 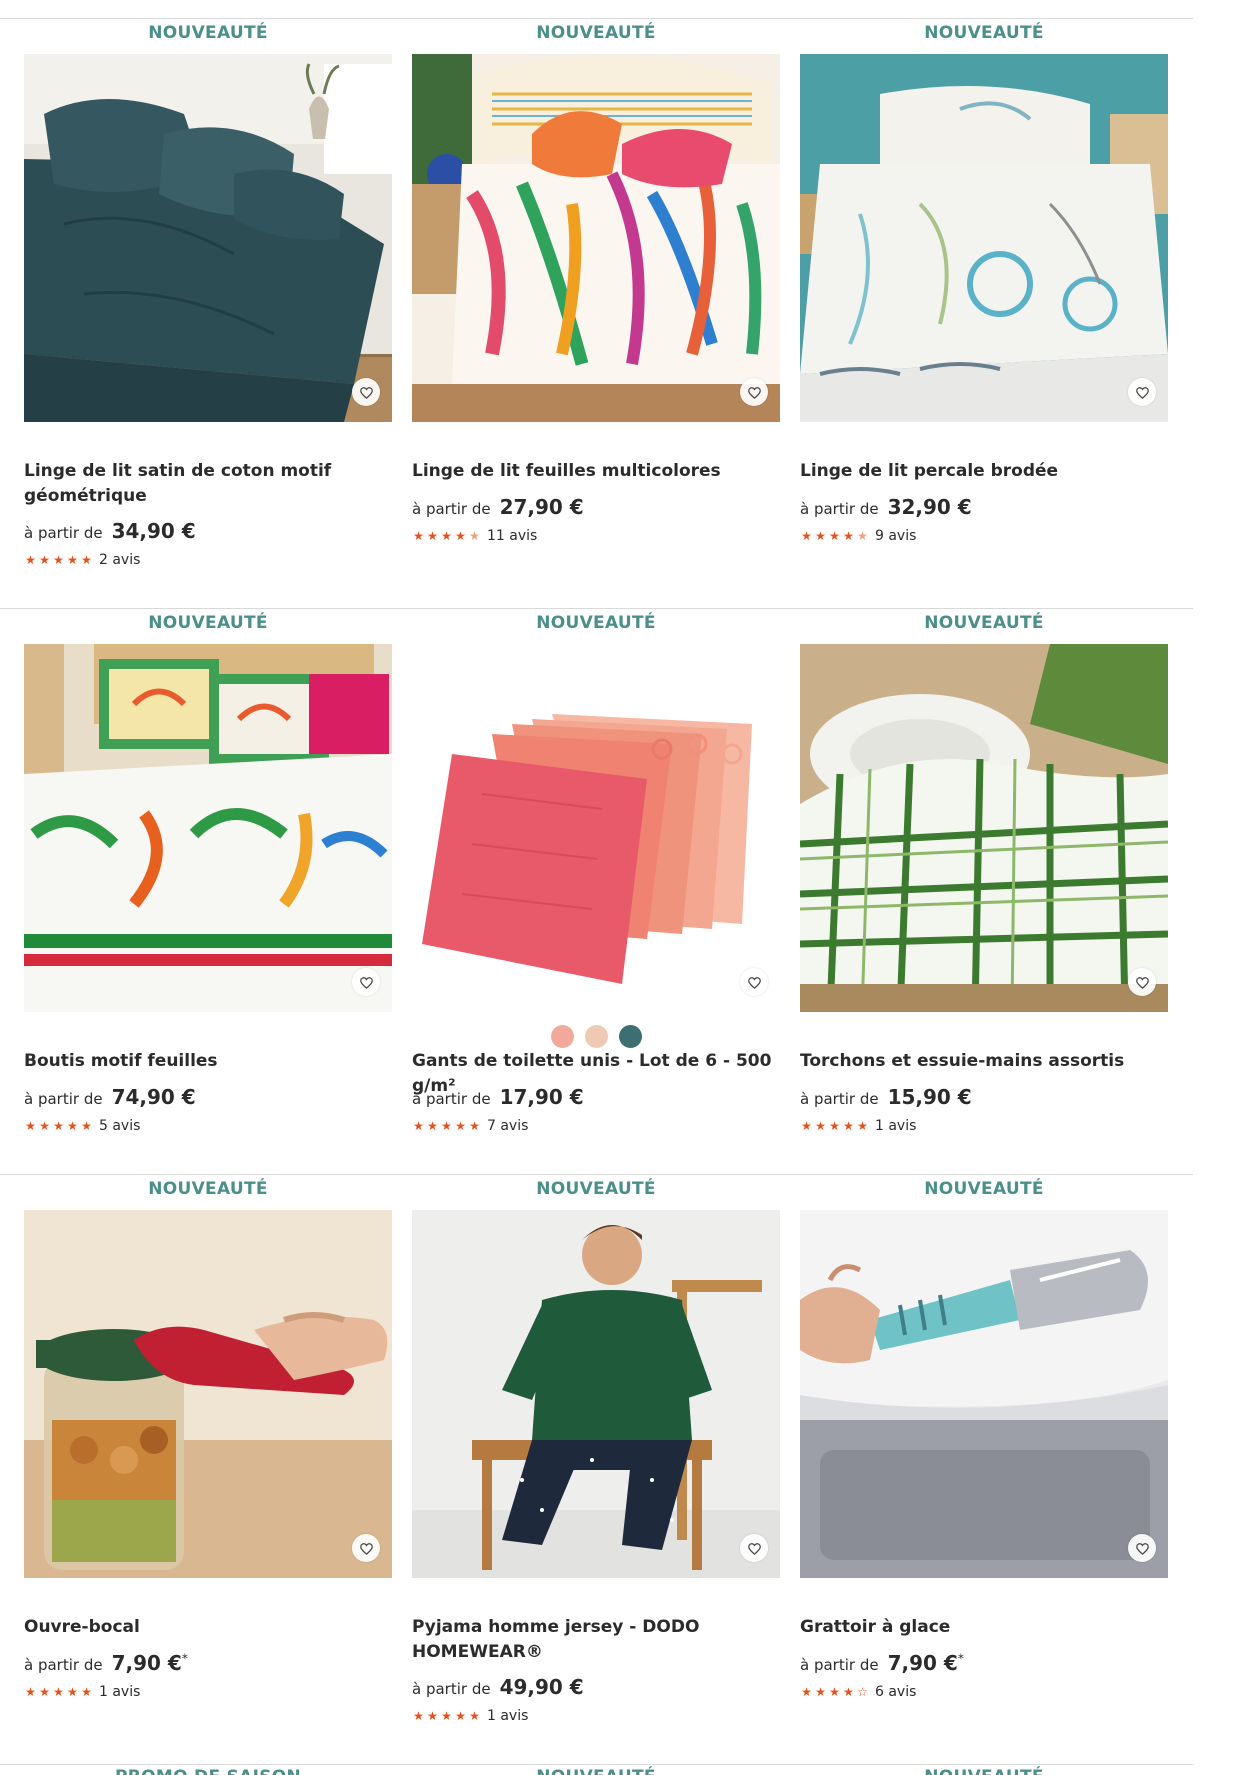 What do you see at coordinates (929, 507) in the screenshot?
I see `price-value: 32,90 €` at bounding box center [929, 507].